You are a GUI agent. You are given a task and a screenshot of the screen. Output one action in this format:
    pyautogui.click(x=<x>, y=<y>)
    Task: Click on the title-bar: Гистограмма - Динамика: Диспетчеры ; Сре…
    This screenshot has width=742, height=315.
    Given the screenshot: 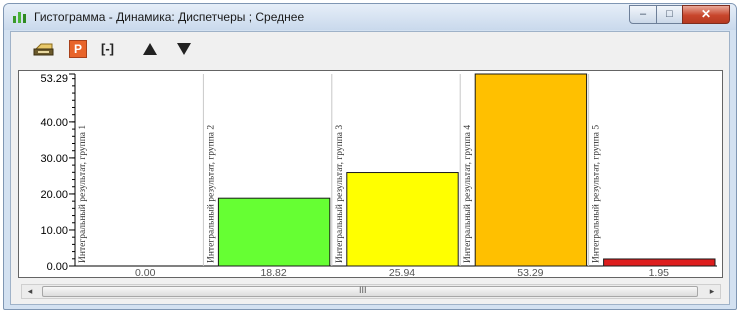 What is the action you would take?
    pyautogui.click(x=370, y=17)
    